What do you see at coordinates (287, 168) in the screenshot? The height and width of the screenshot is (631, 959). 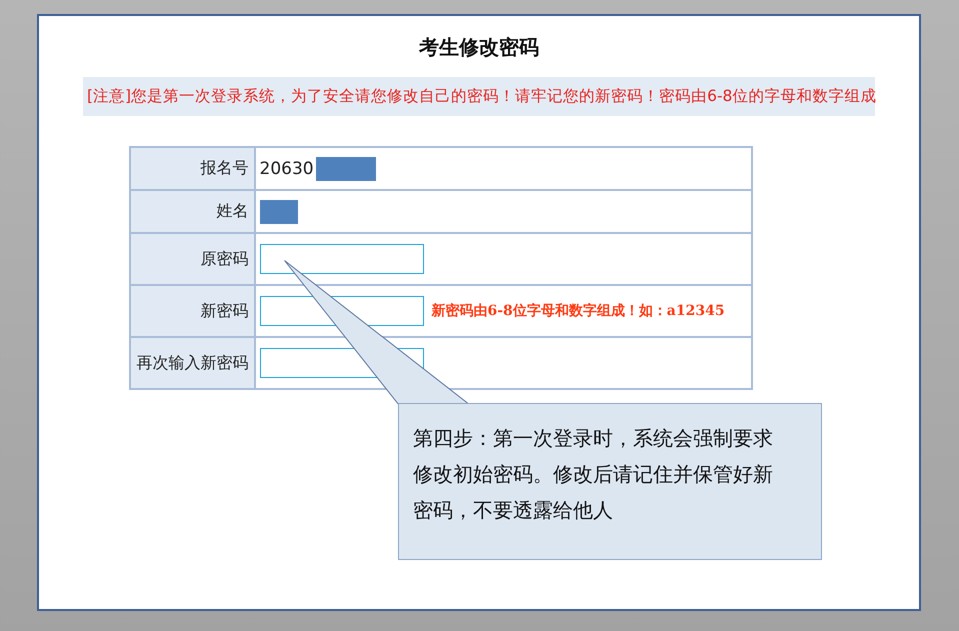 I see `field-value: 20630` at bounding box center [287, 168].